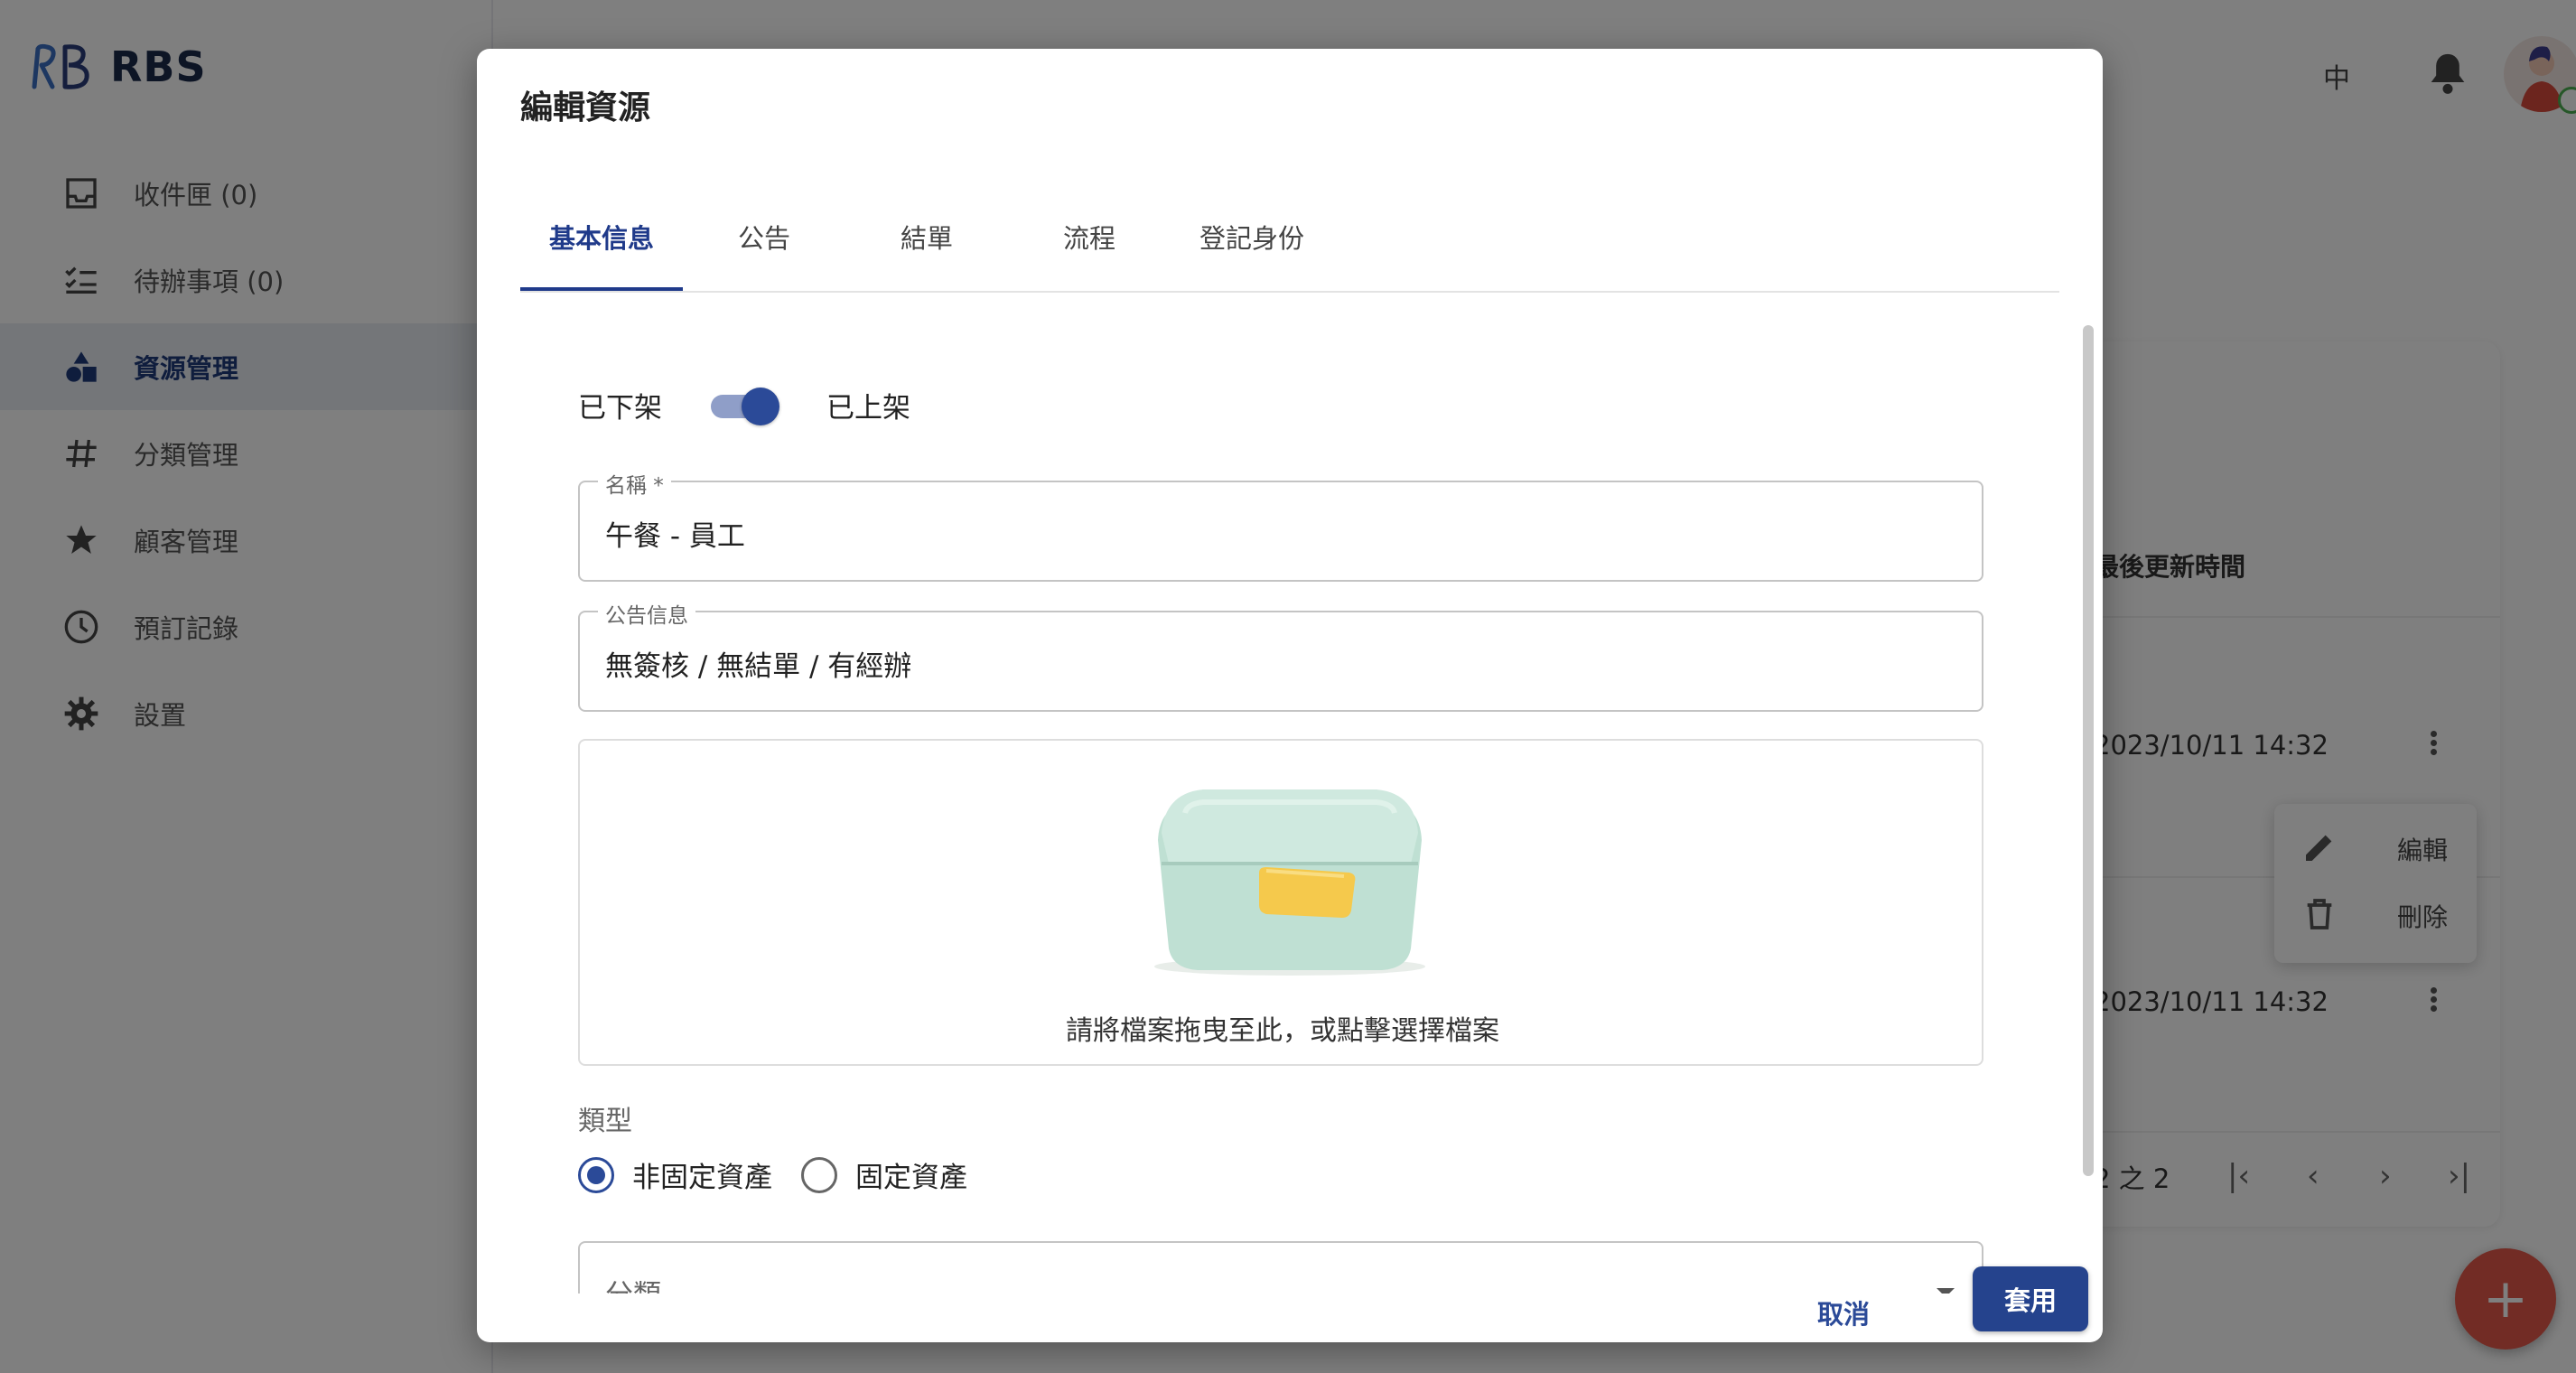 The width and height of the screenshot is (2576, 1373). What do you see at coordinates (1252, 236) in the screenshot?
I see `tab-registration: 登記身份` at bounding box center [1252, 236].